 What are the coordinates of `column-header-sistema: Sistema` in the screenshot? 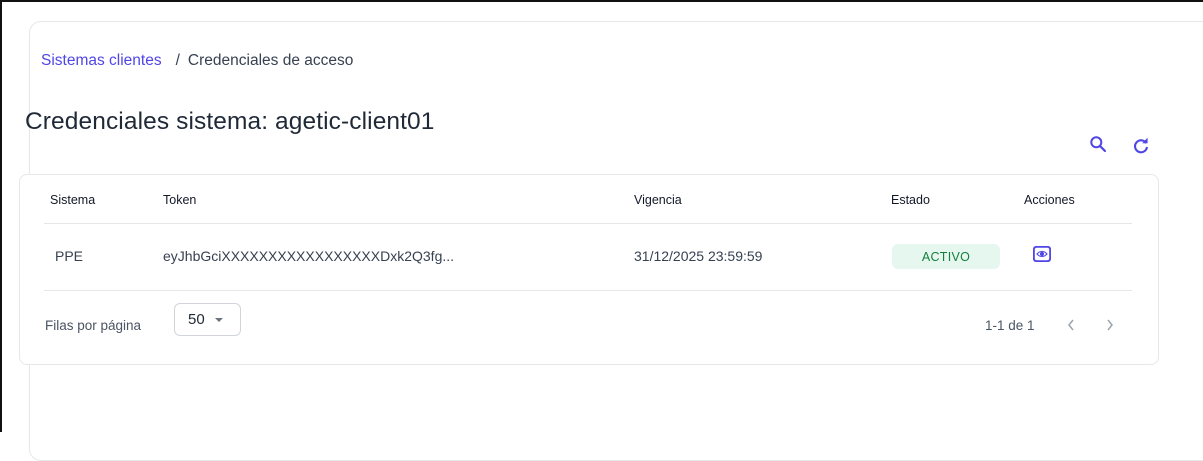 It's located at (73, 200).